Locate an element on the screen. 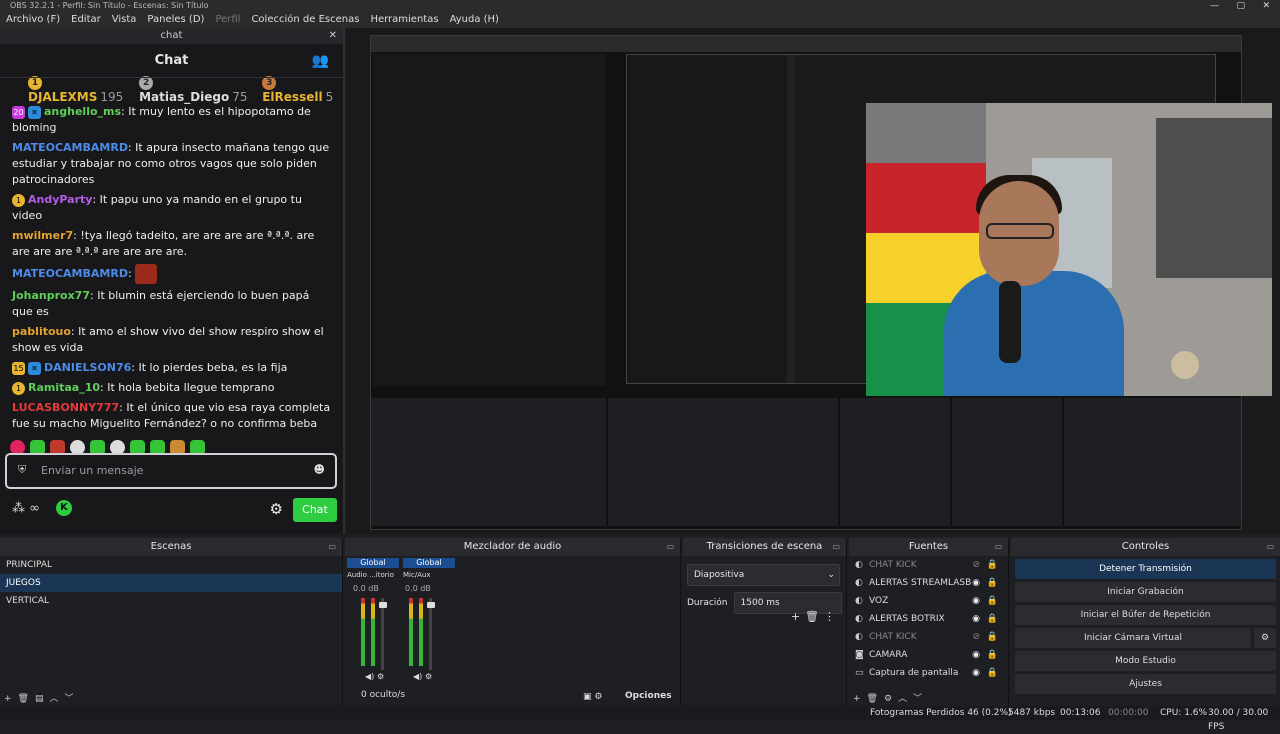 The height and width of the screenshot is (734, 1280). chat-send-button: Chat is located at coordinates (315, 510).